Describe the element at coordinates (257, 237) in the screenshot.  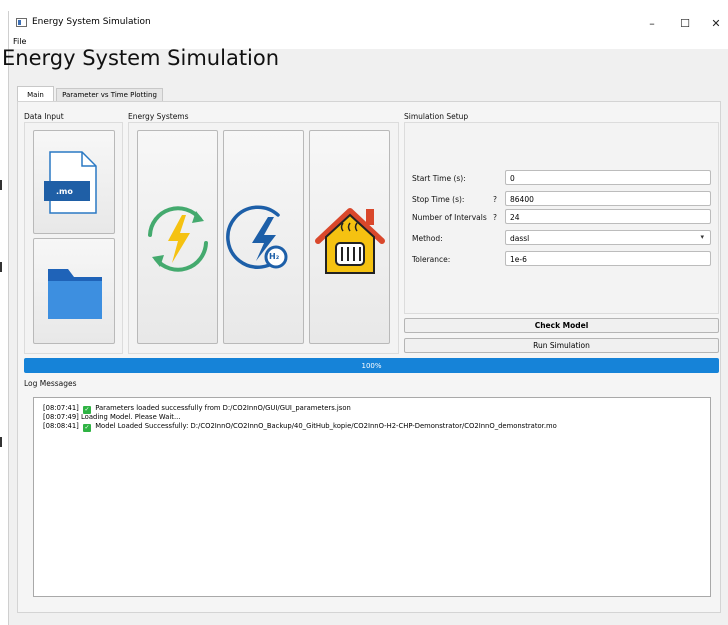
I see `hydrogen-energy-icon` at that location.